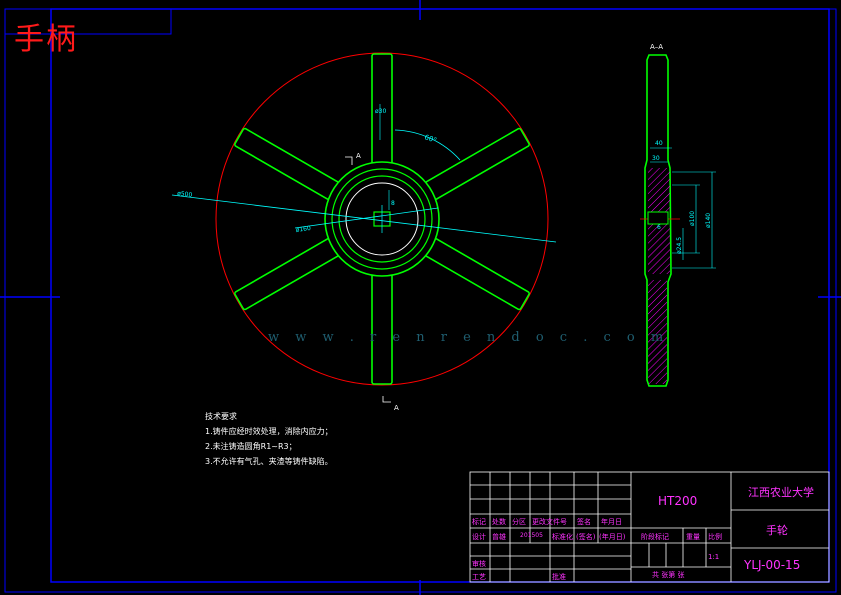 Image resolution: width=841 pixels, height=595 pixels. Describe the element at coordinates (656, 158) in the screenshot. I see `sec-text-30: 30` at that location.